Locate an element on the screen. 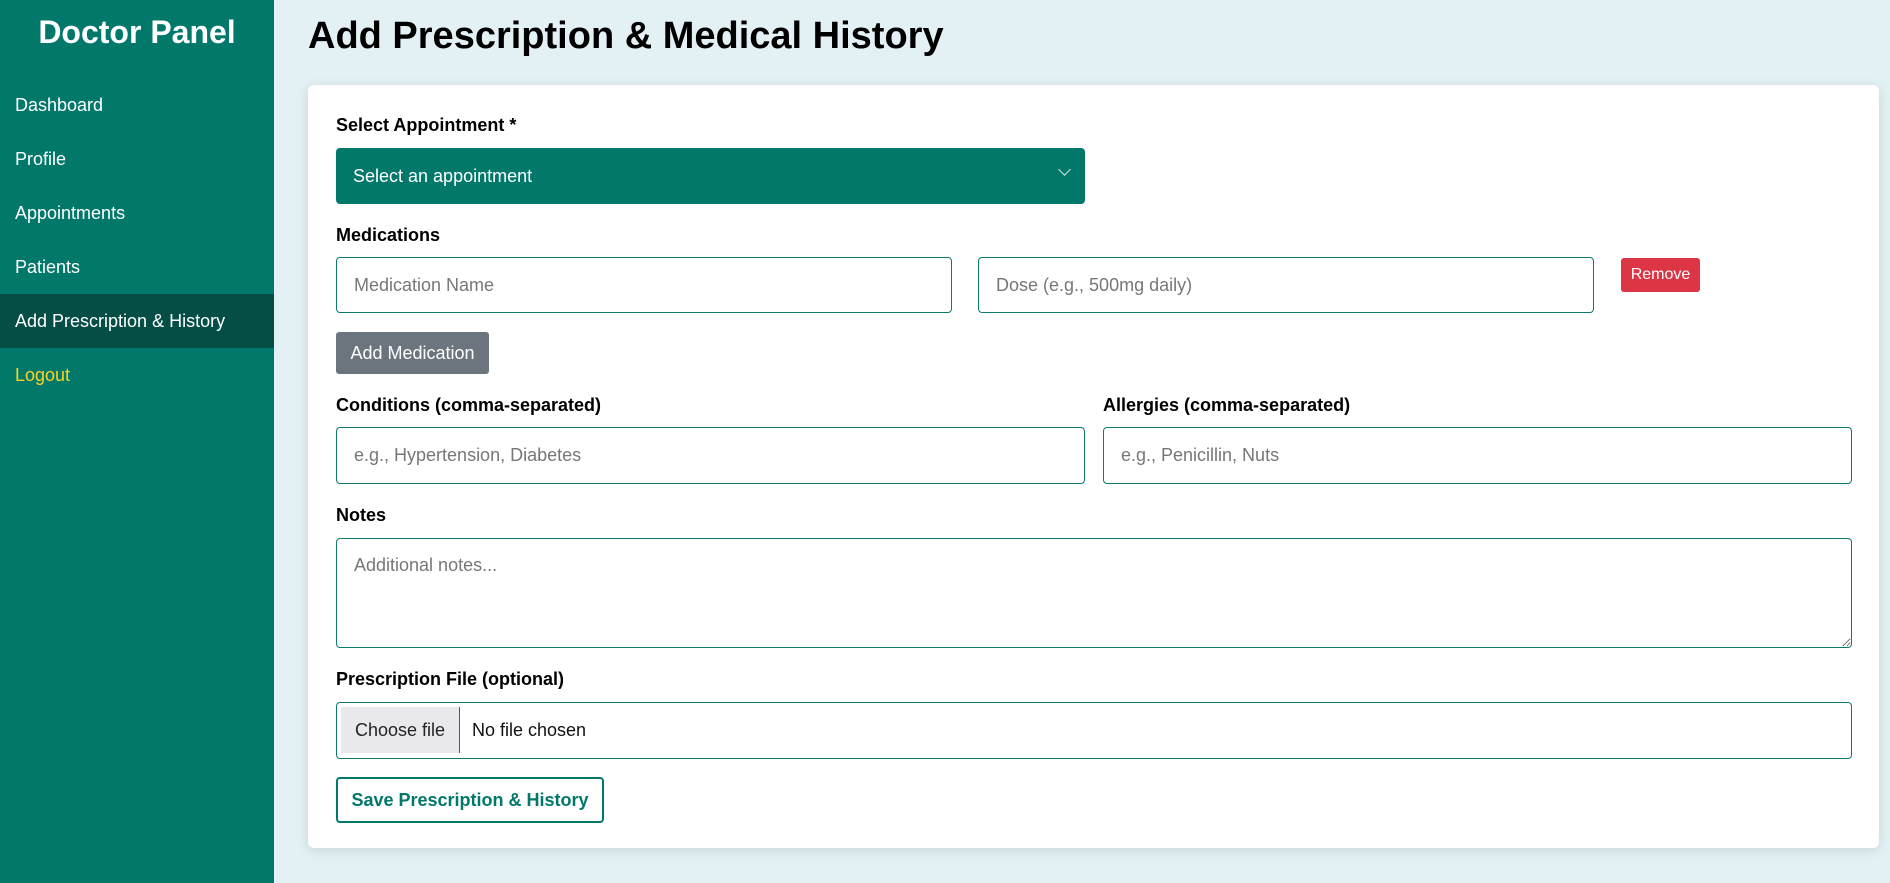  add-medication-button: Add Medication is located at coordinates (412, 353).